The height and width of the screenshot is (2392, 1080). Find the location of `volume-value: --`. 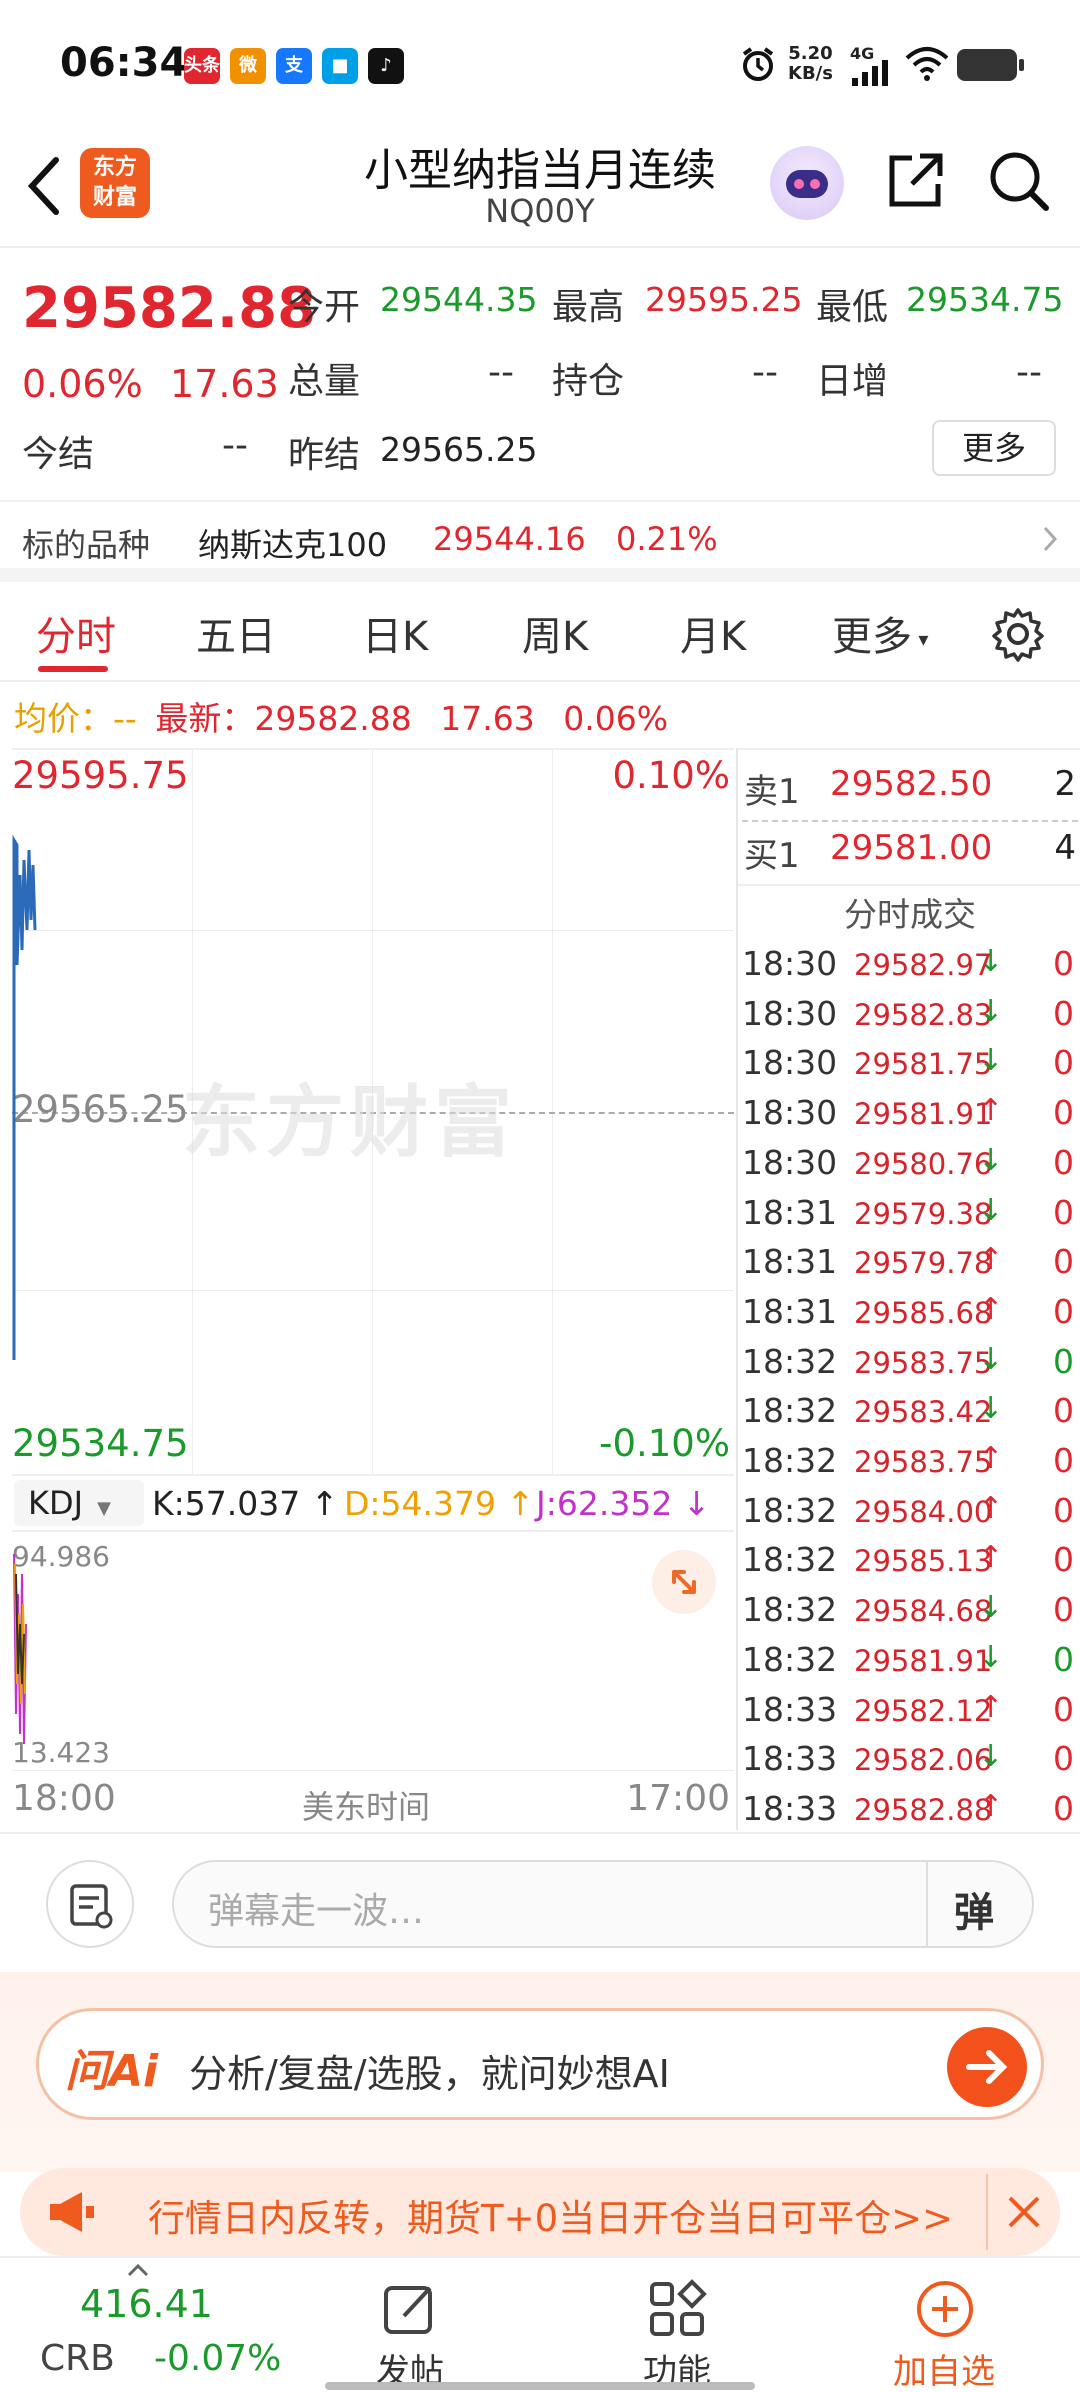

volume-value: -- is located at coordinates (501, 372).